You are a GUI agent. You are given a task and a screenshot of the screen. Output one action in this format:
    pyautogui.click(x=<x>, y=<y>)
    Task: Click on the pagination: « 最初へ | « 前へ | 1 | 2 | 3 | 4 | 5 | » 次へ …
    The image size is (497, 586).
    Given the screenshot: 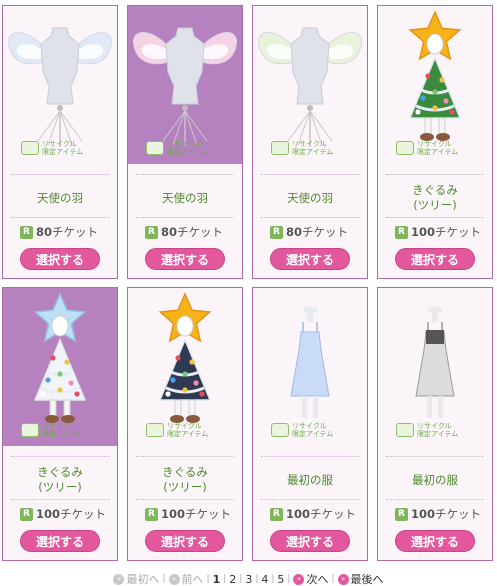 What is the action you would take?
    pyautogui.click(x=248, y=579)
    